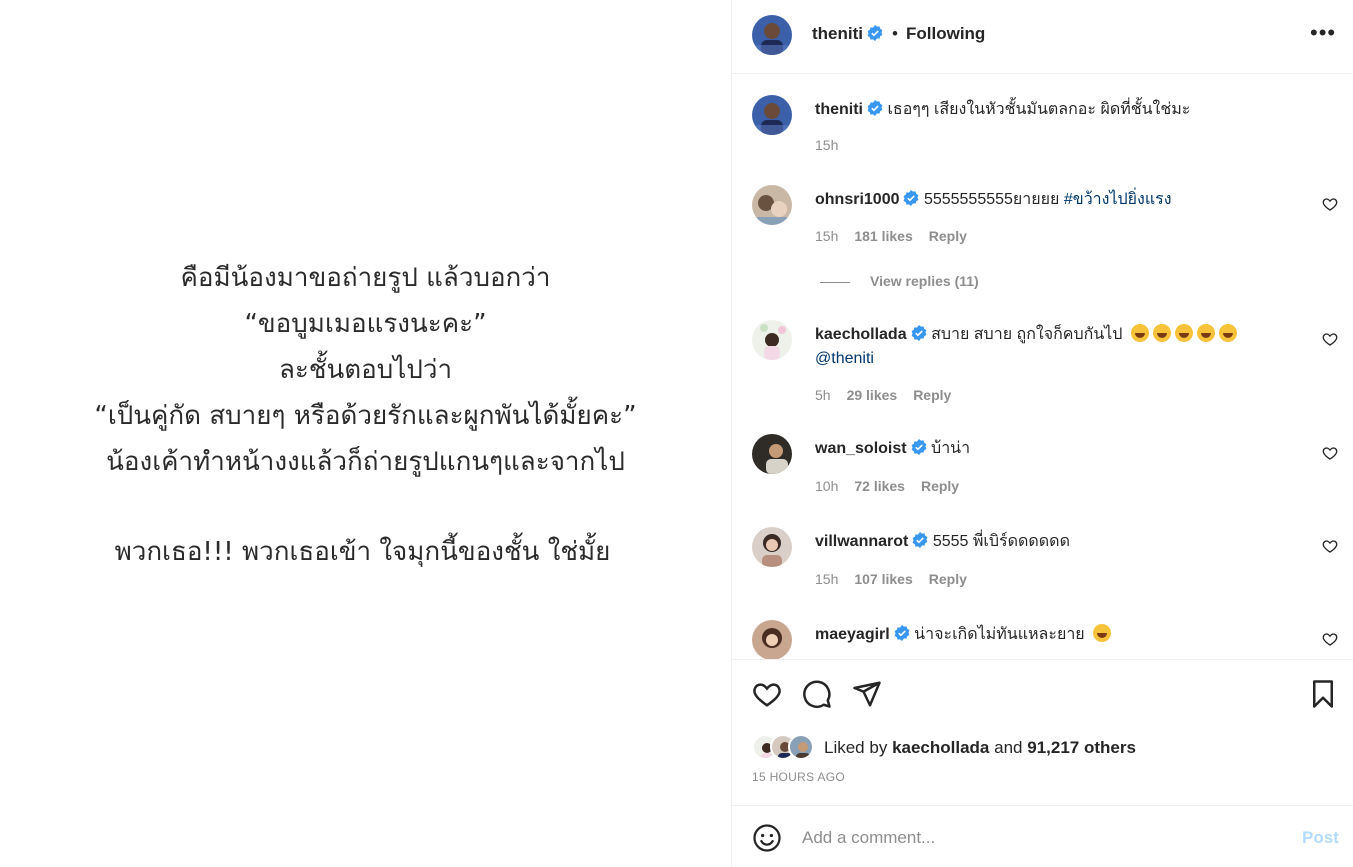  Describe the element at coordinates (1118, 199) in the screenshot. I see `hashtag-link: #ขว้างไปยิ่งแรง` at that location.